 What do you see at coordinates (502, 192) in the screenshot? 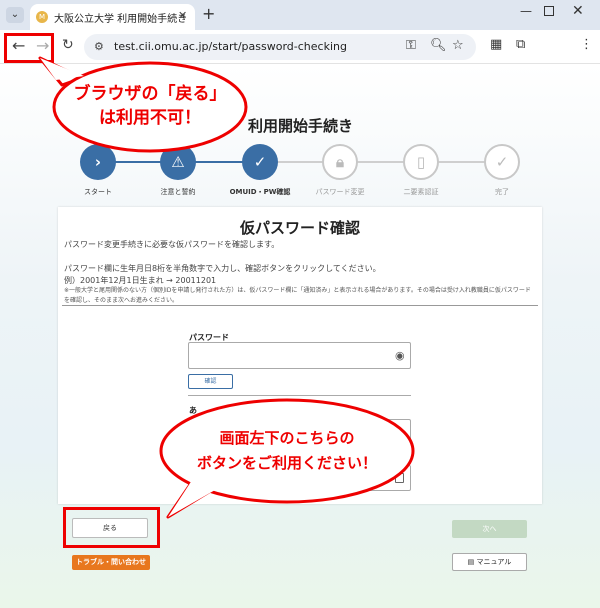
I see `step-label-complete: 完了` at bounding box center [502, 192].